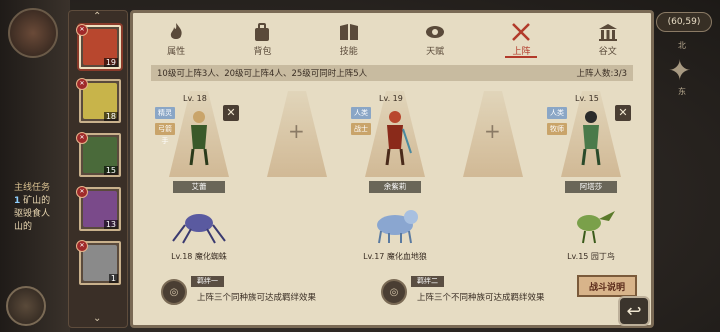 This screenshot has height=332, width=720. What do you see at coordinates (262, 74) in the screenshot?
I see `deploy-rule-text: 10级可上阵3人、20级可上阵4人、25级可同时上阵5人` at bounding box center [262, 74].